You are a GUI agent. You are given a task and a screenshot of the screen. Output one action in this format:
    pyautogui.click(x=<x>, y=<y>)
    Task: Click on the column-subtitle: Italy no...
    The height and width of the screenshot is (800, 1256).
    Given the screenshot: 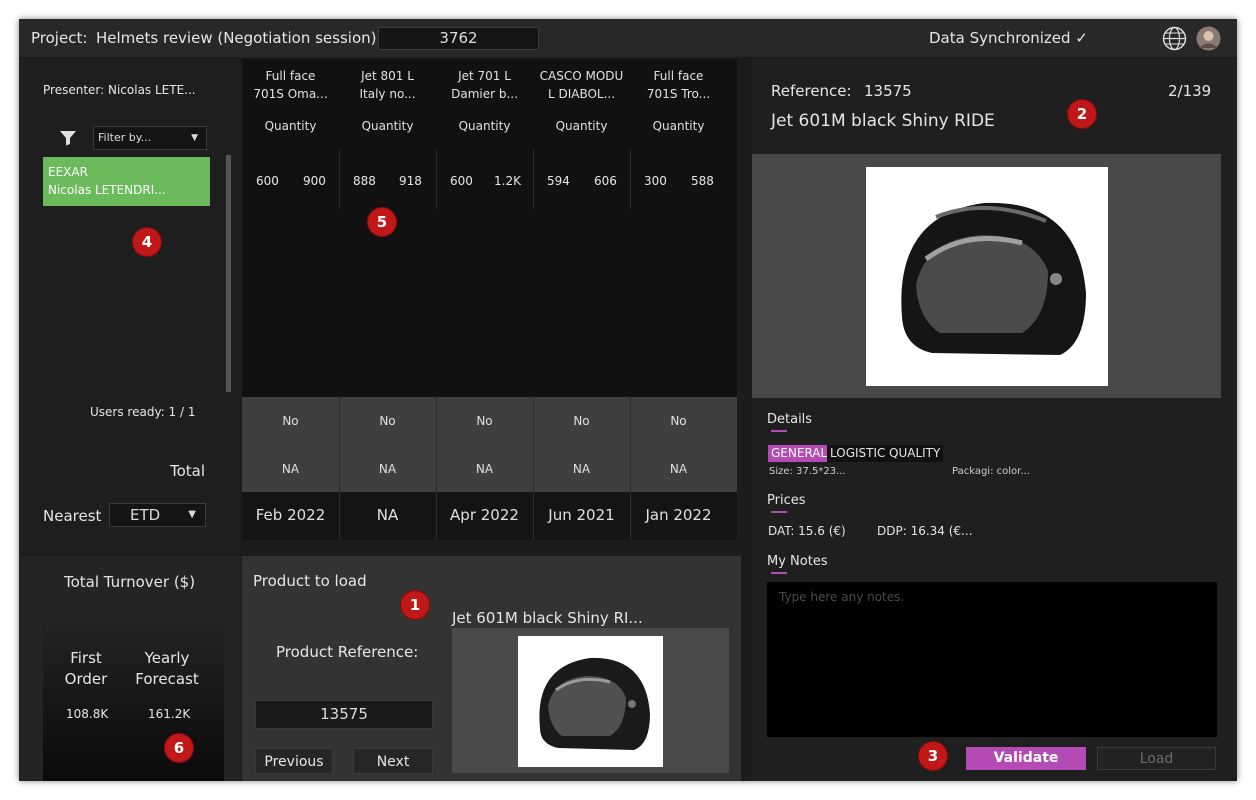 What is the action you would take?
    pyautogui.click(x=387, y=94)
    